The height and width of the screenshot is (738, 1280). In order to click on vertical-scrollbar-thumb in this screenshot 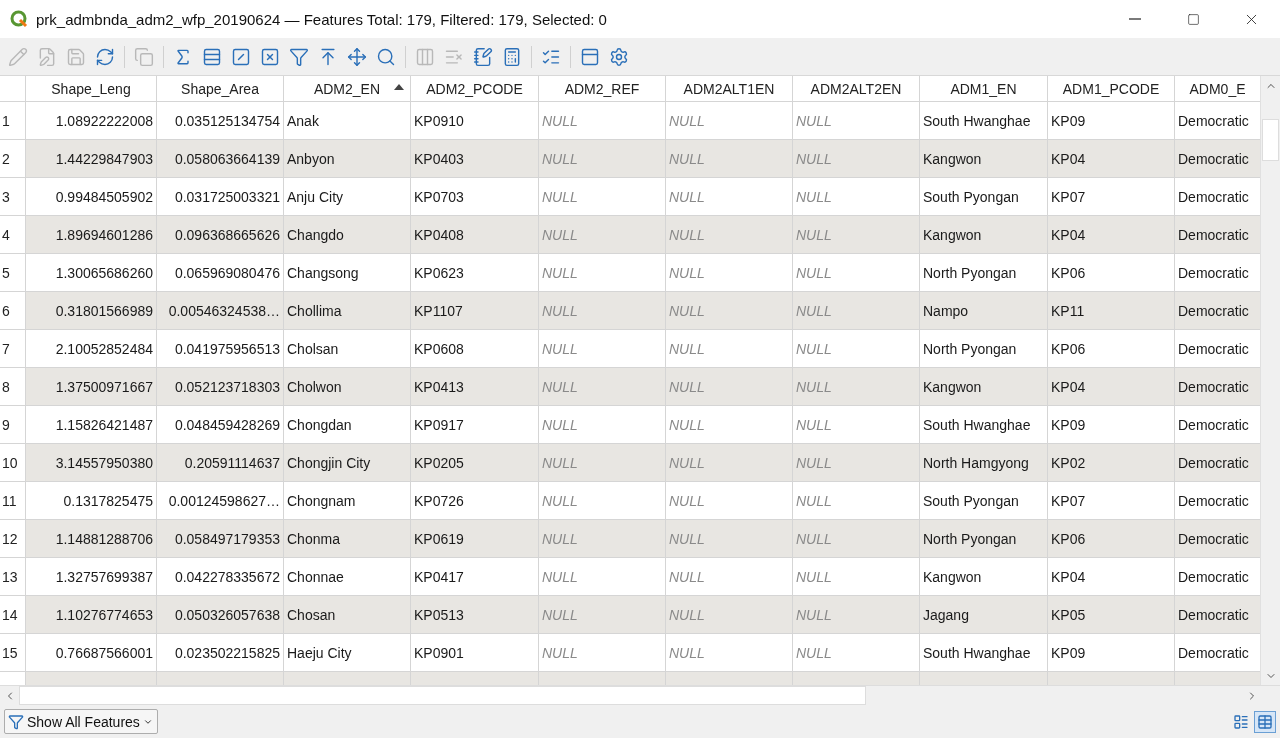, I will do `click(1270, 140)`.